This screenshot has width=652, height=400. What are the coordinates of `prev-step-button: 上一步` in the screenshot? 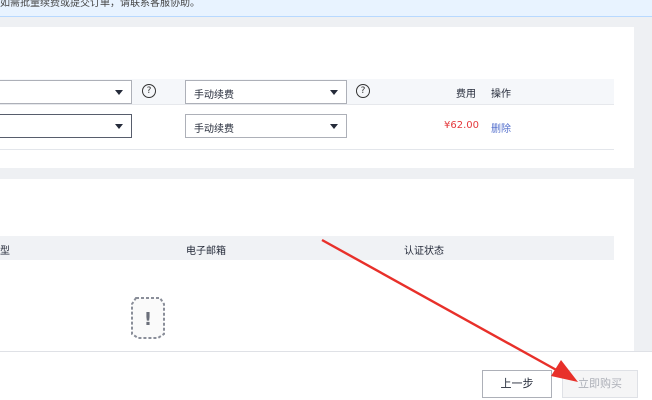 It's located at (517, 384).